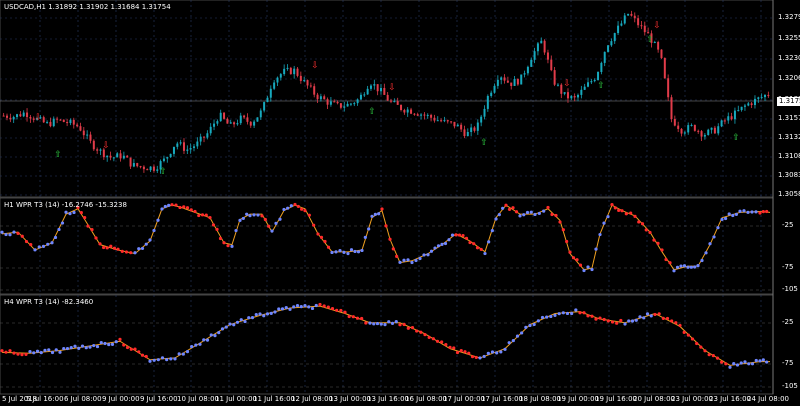 Image resolution: width=800 pixels, height=406 pixels. What do you see at coordinates (789, 17) in the screenshot?
I see `price-tick-label: 1.32795` at bounding box center [789, 17].